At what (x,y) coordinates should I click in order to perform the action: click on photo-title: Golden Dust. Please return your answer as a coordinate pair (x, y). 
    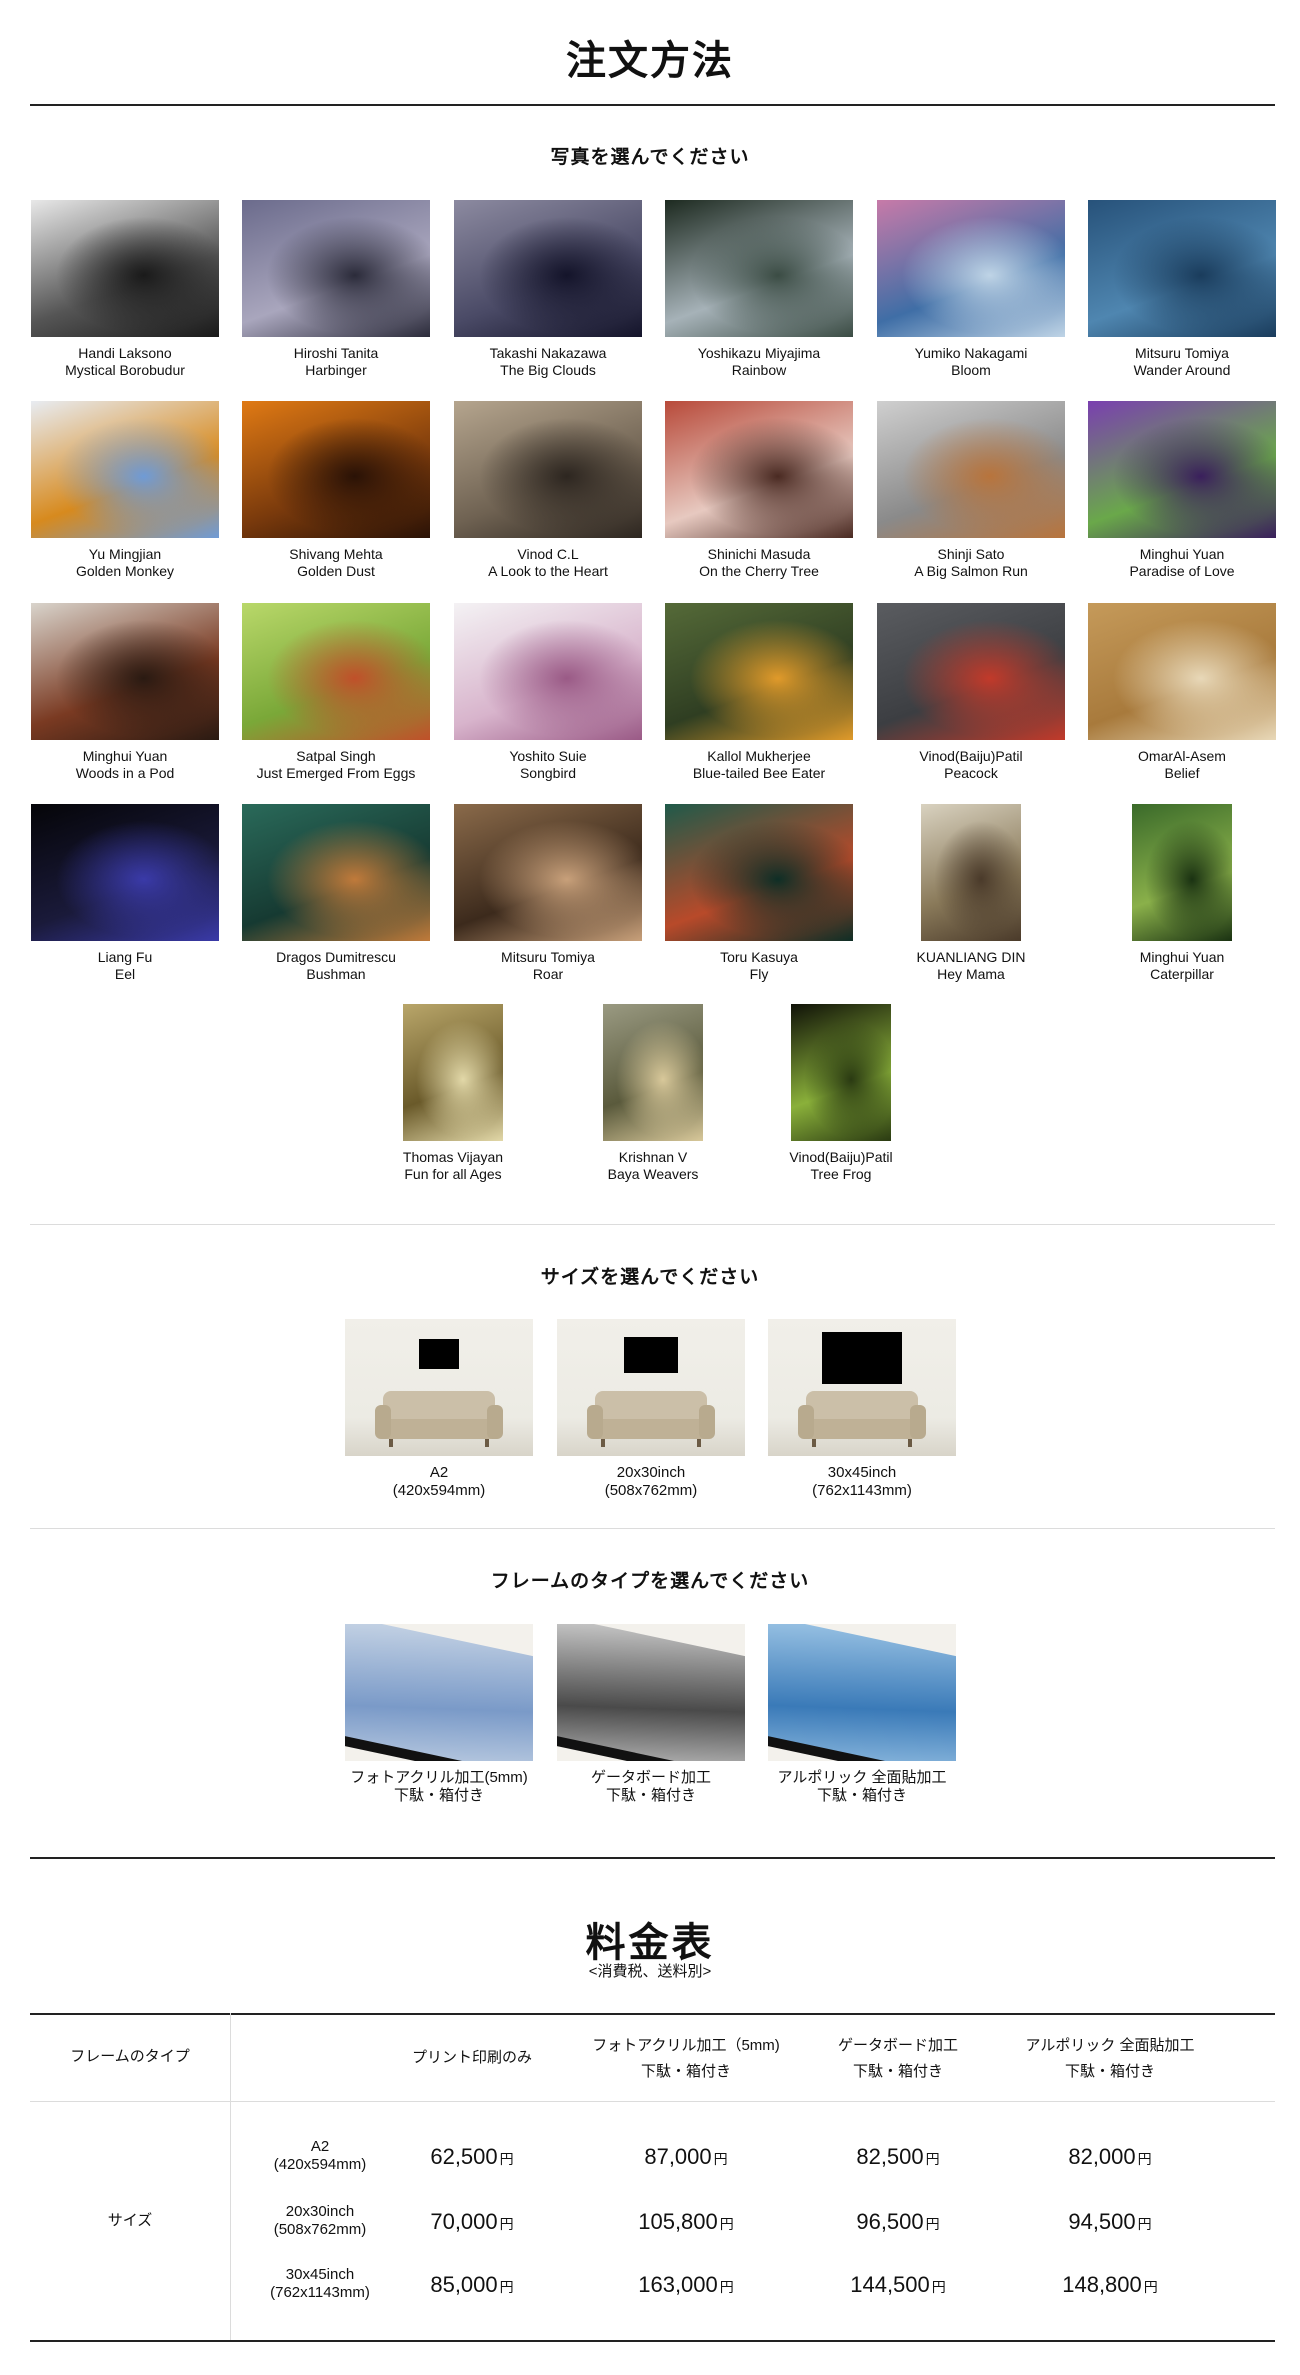
    Looking at the image, I should click on (336, 571).